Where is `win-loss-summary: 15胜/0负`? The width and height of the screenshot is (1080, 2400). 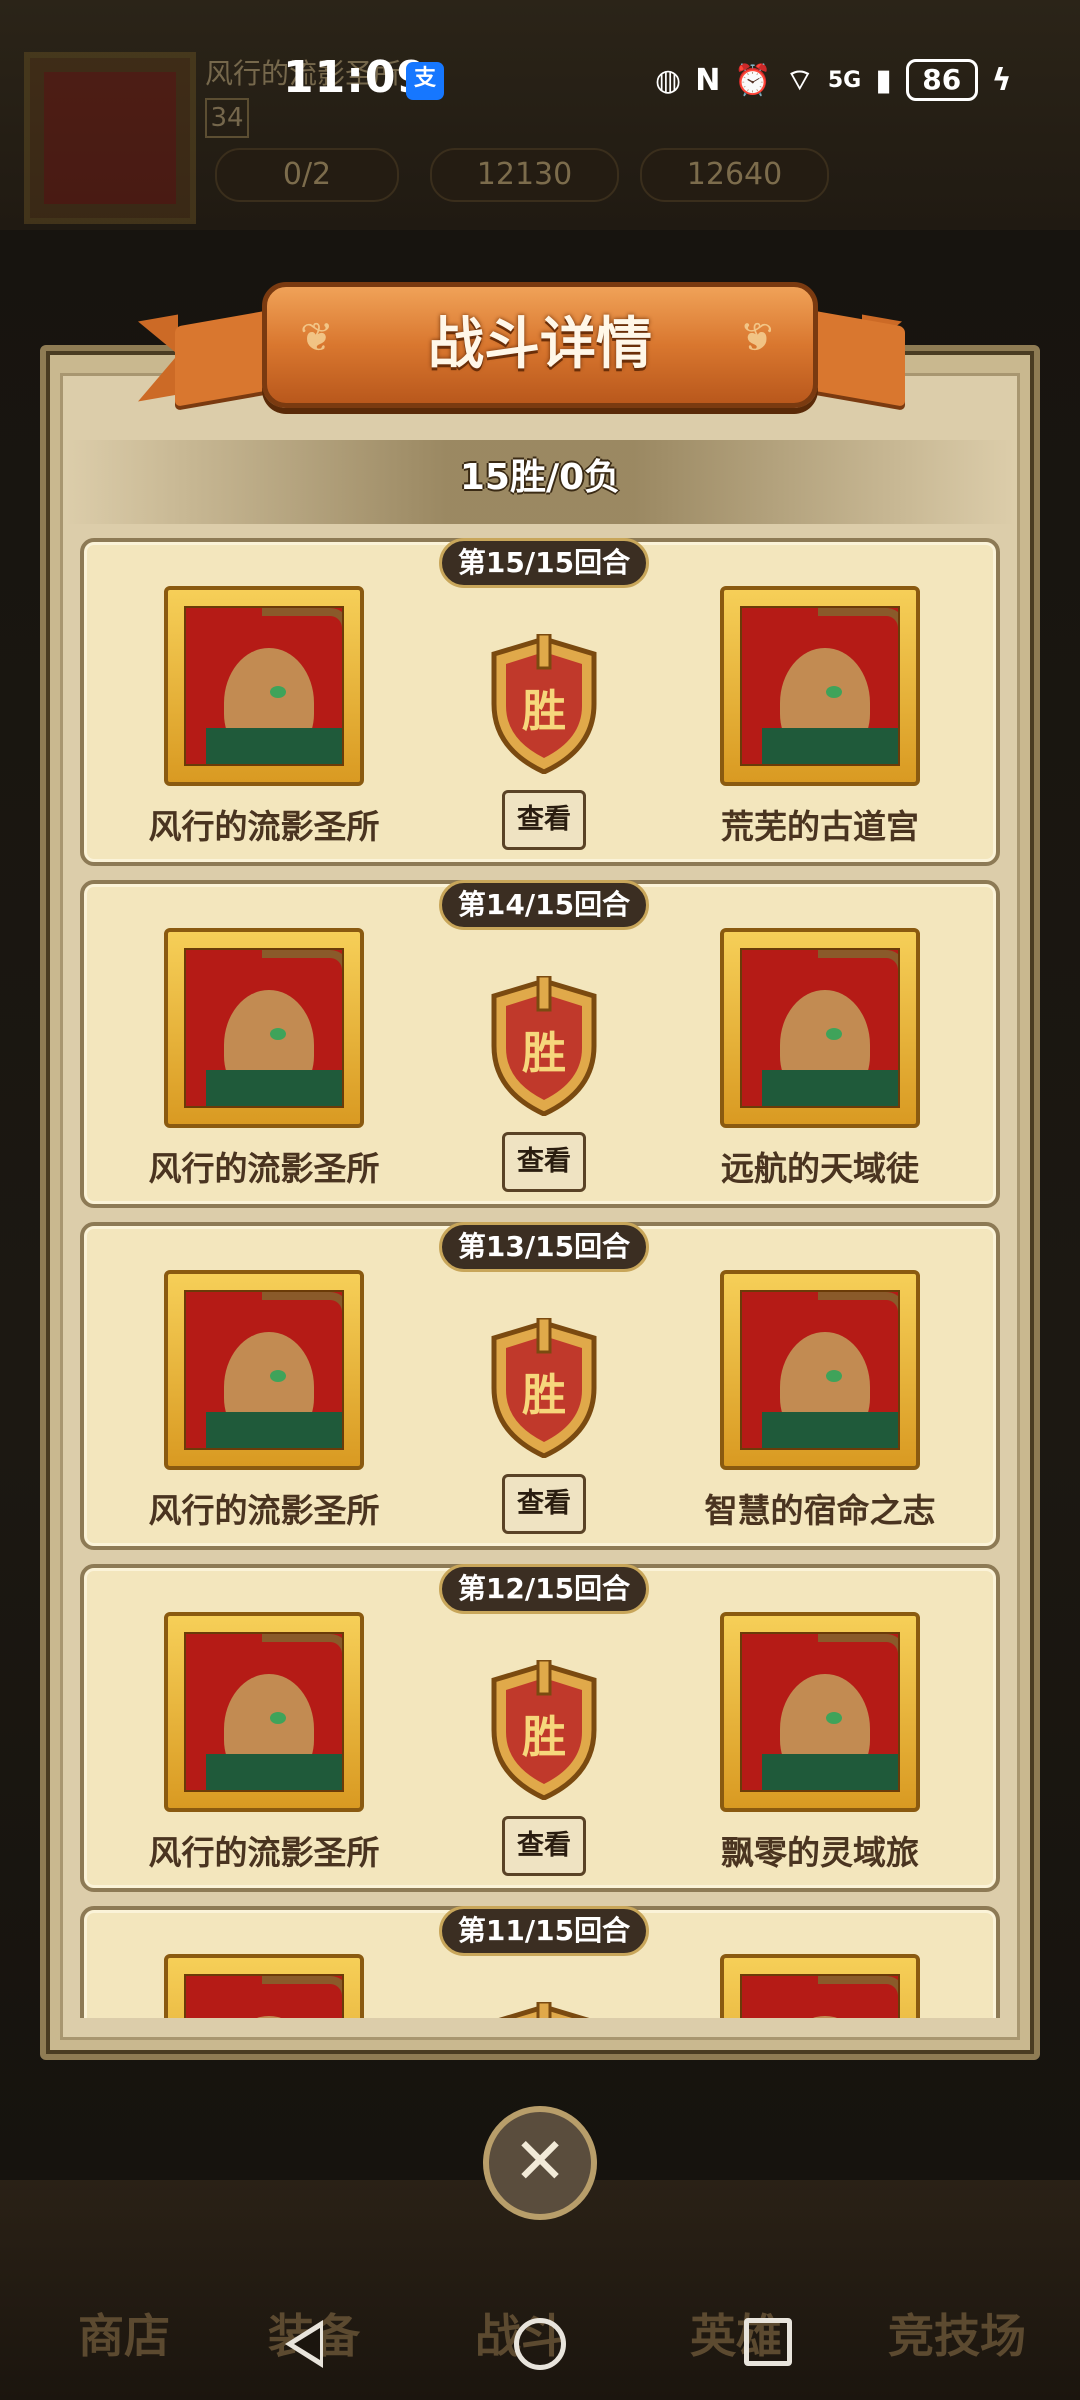 win-loss-summary: 15胜/0负 is located at coordinates (540, 477).